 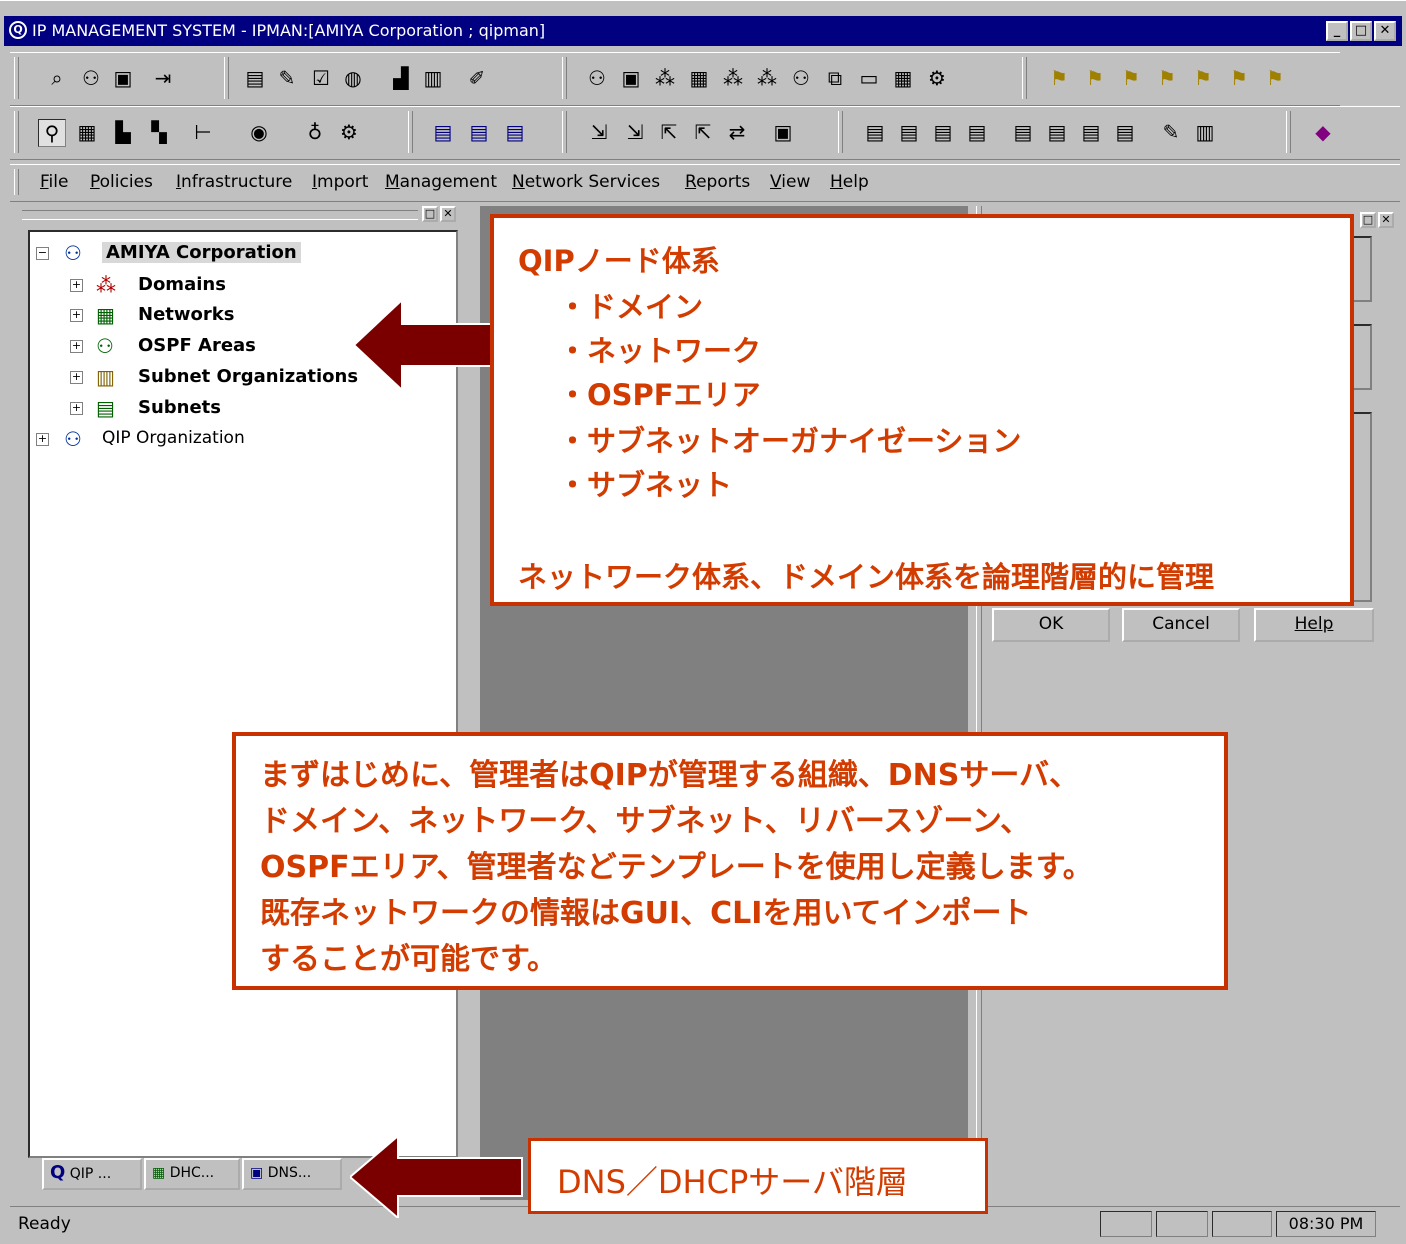 What do you see at coordinates (699, 78) in the screenshot?
I see `subnet-icon: ▦` at bounding box center [699, 78].